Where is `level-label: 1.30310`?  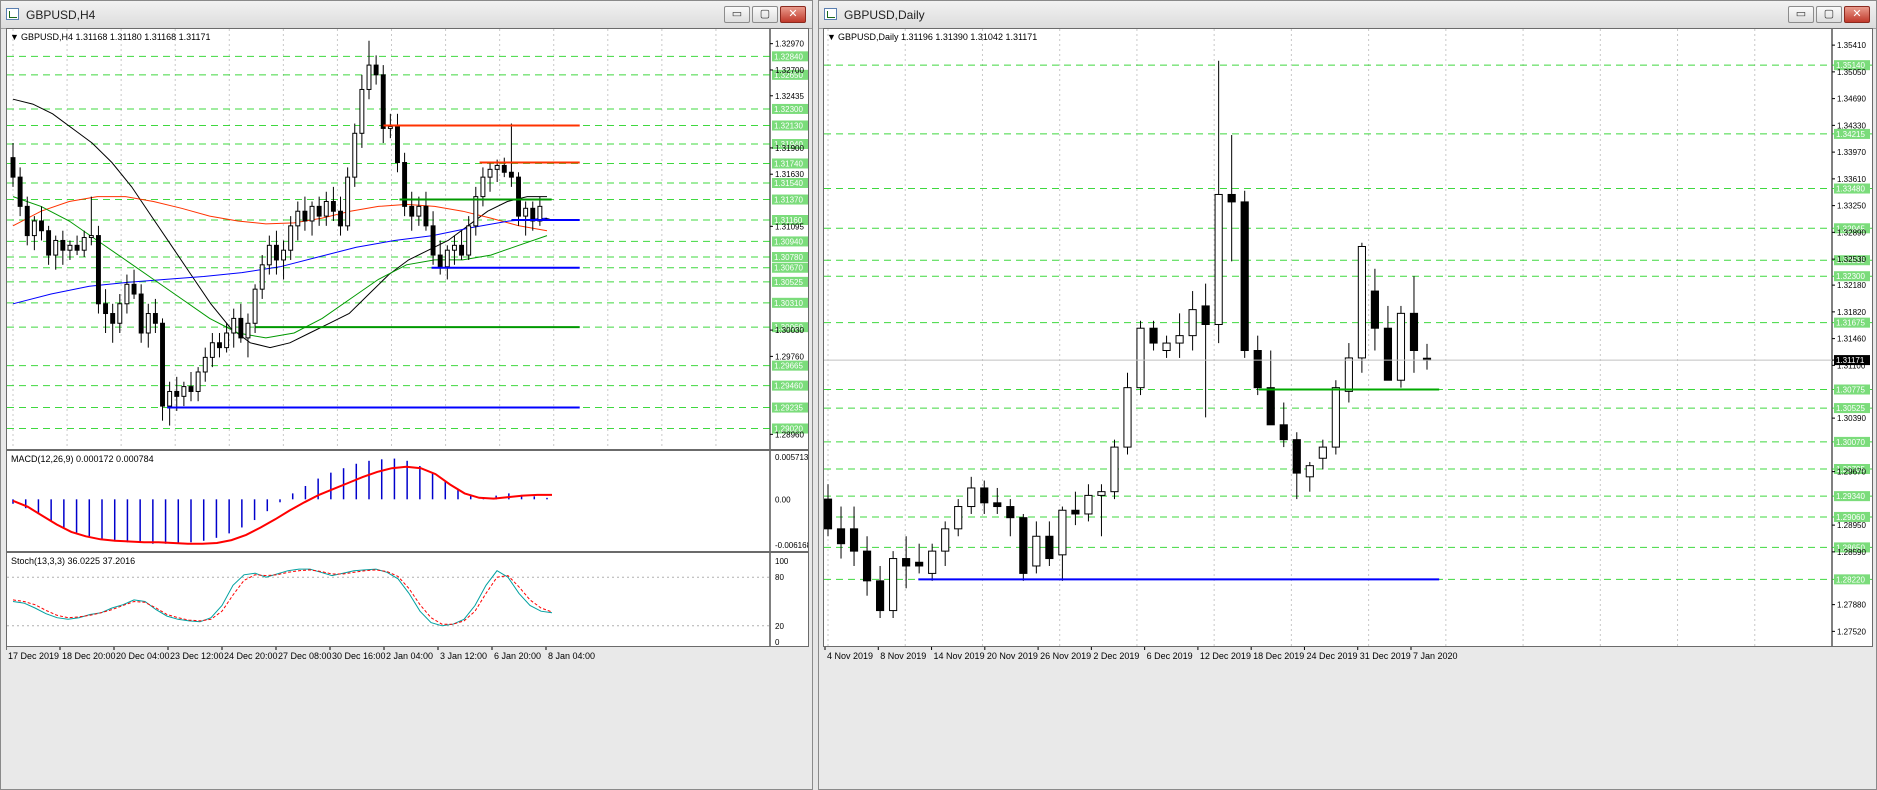 level-label: 1.30310 is located at coordinates (788, 303).